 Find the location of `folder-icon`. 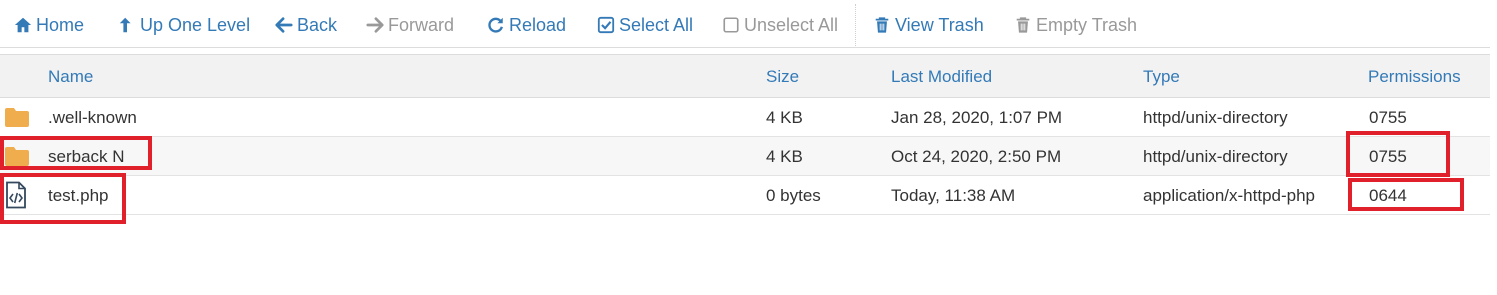

folder-icon is located at coordinates (17, 117).